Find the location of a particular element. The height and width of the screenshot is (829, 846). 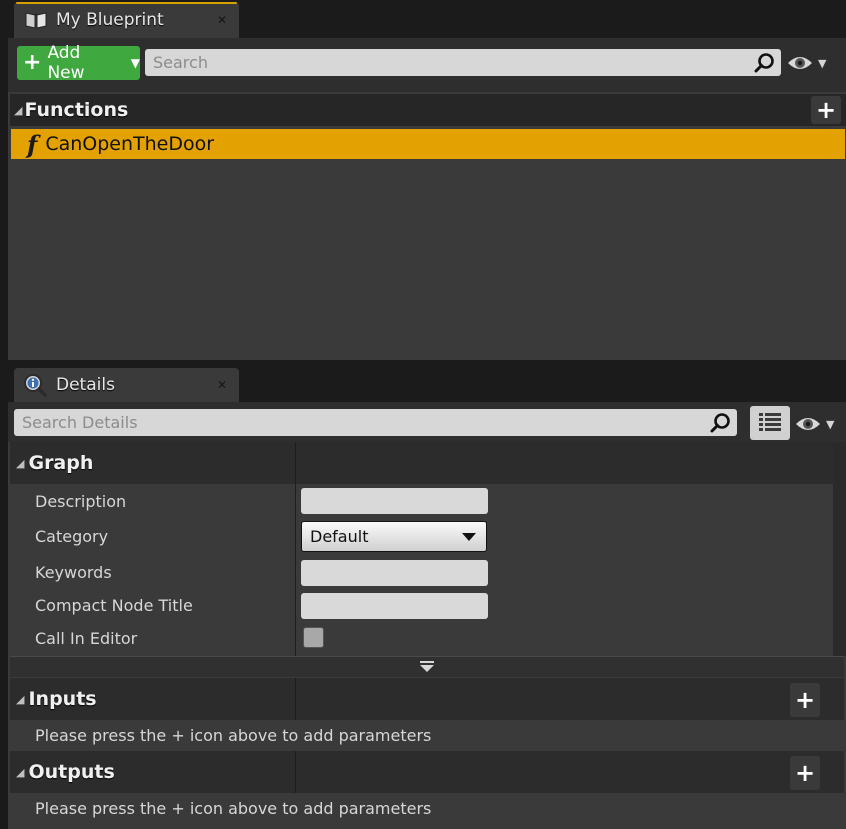

property-label: Compact Node Title is located at coordinates (114, 605).